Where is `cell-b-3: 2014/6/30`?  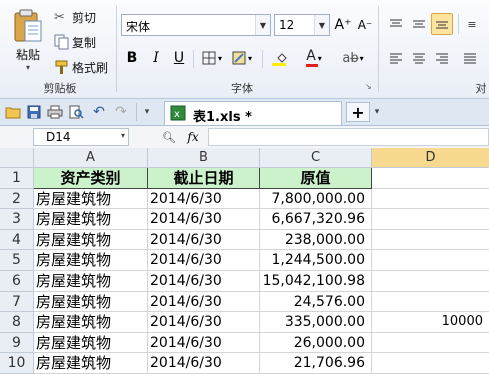
cell-b-3: 2014/6/30 is located at coordinates (204, 219).